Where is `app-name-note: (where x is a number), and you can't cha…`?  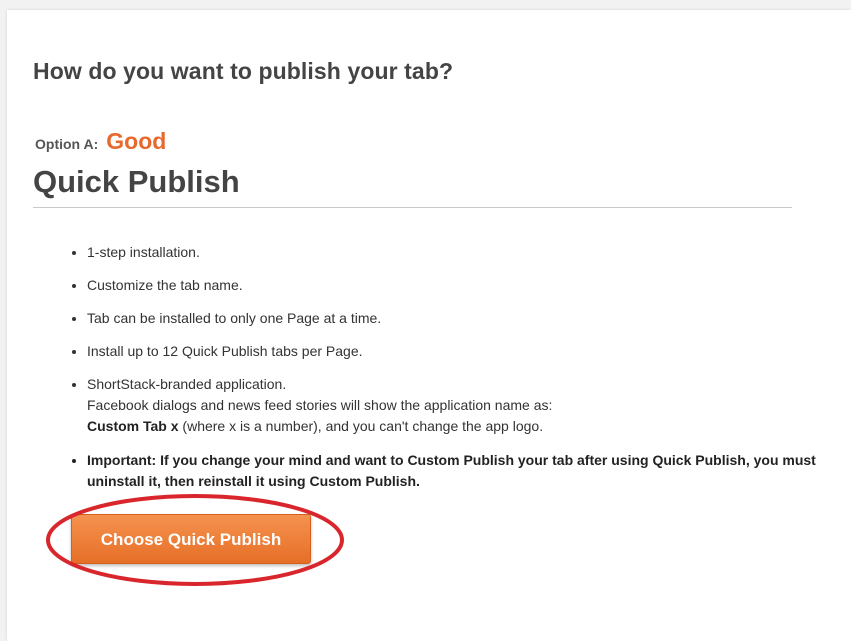
app-name-note: (where x is a number), and you can't cha… is located at coordinates (361, 426).